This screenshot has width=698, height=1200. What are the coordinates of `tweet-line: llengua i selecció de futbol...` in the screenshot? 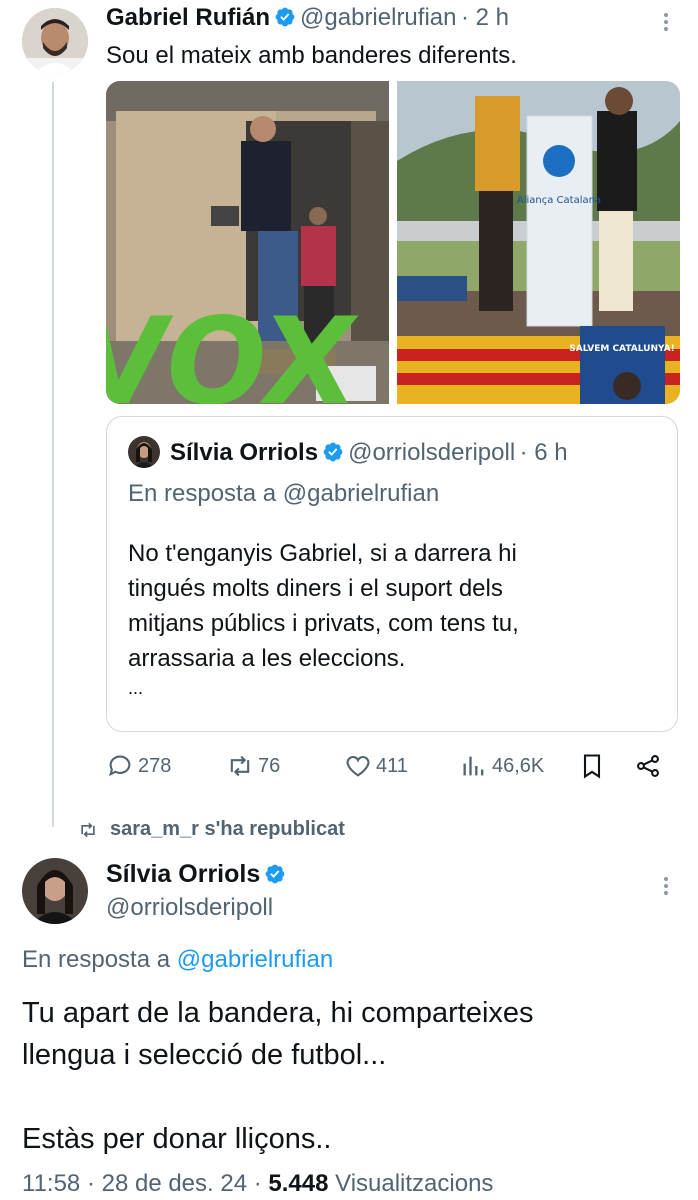 It's located at (204, 1055).